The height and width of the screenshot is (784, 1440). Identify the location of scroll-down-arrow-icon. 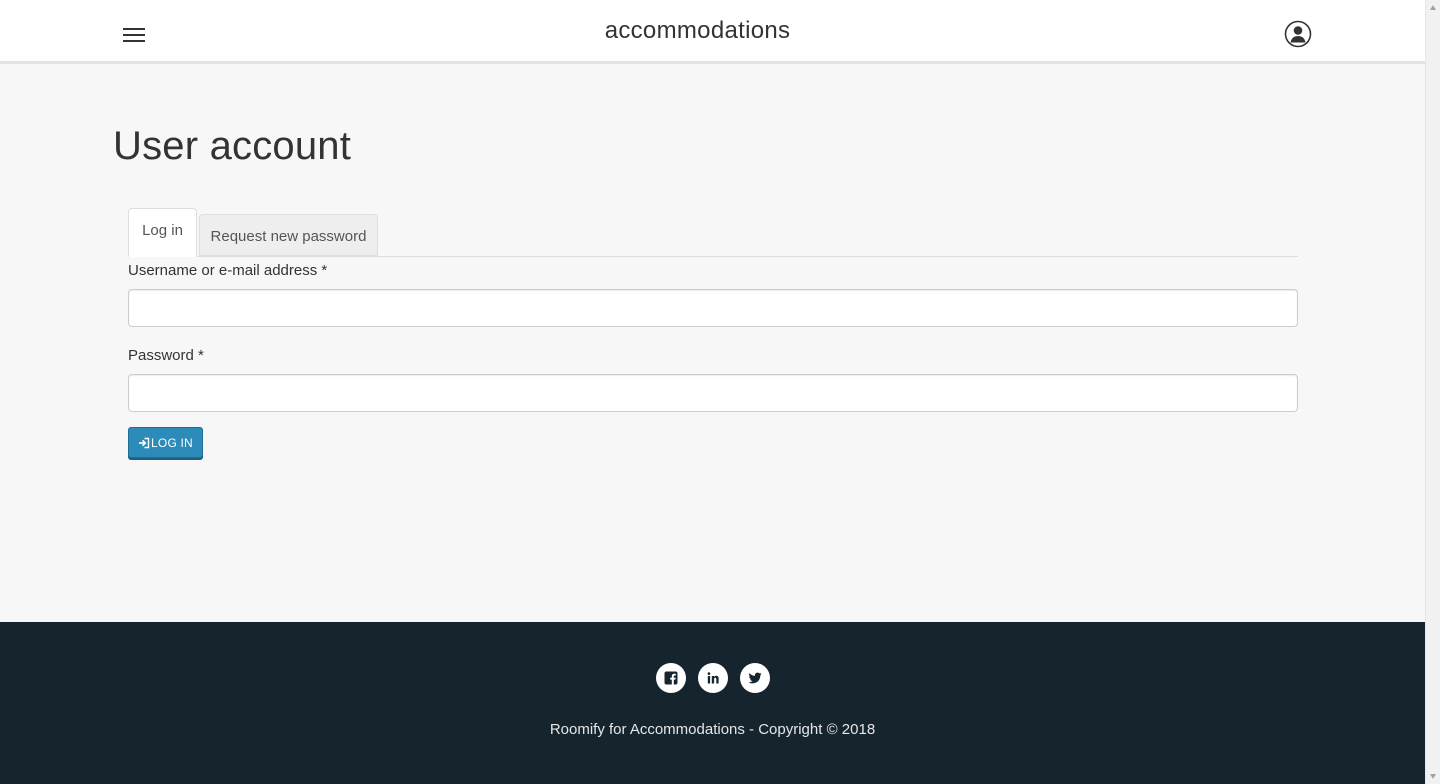
(1433, 776).